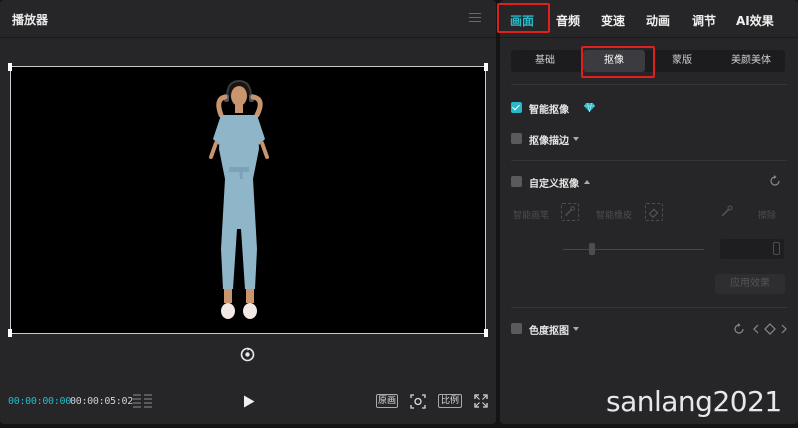  What do you see at coordinates (101, 401) in the screenshot?
I see `total-timecode: 00:00:05:02` at bounding box center [101, 401].